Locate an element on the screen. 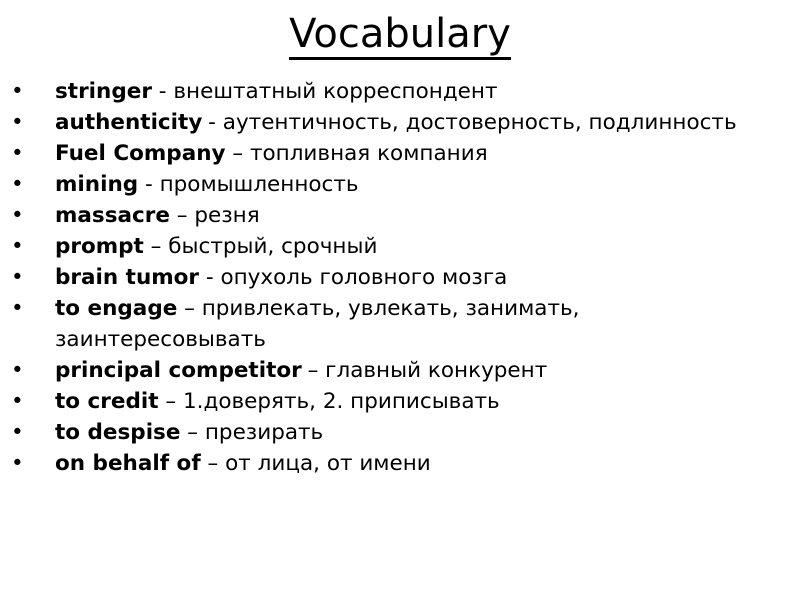 Image resolution: width=800 pixels, height=600 pixels. page-title: Vocabulary is located at coordinates (400, 30).